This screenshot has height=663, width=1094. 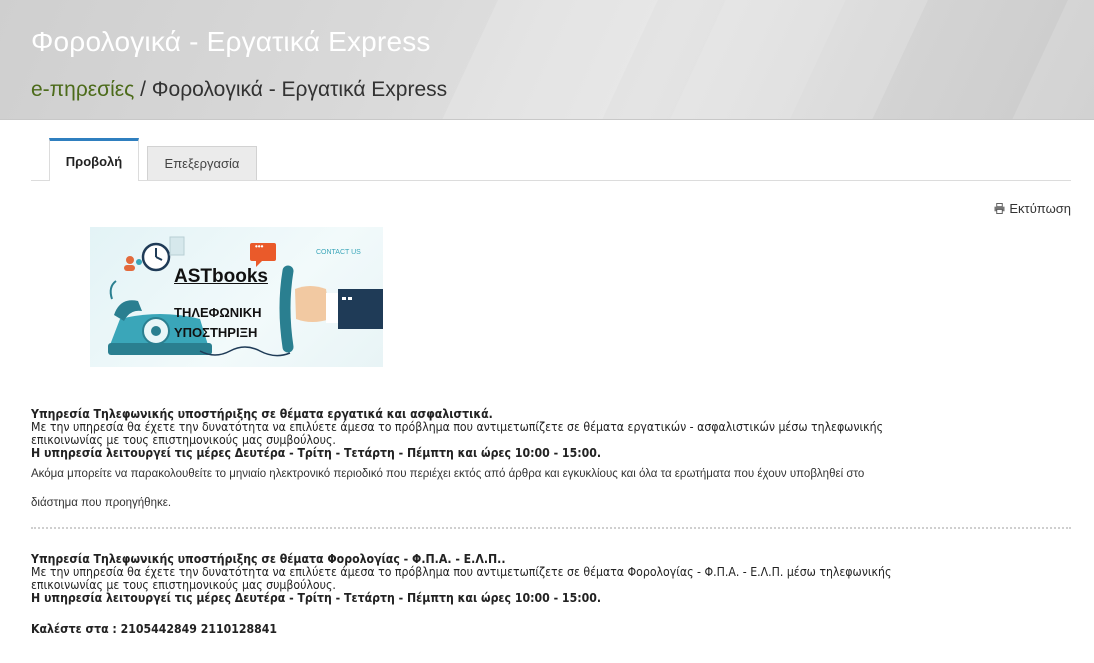 I want to click on contact-us-text: CONTACT US, so click(x=338, y=252).